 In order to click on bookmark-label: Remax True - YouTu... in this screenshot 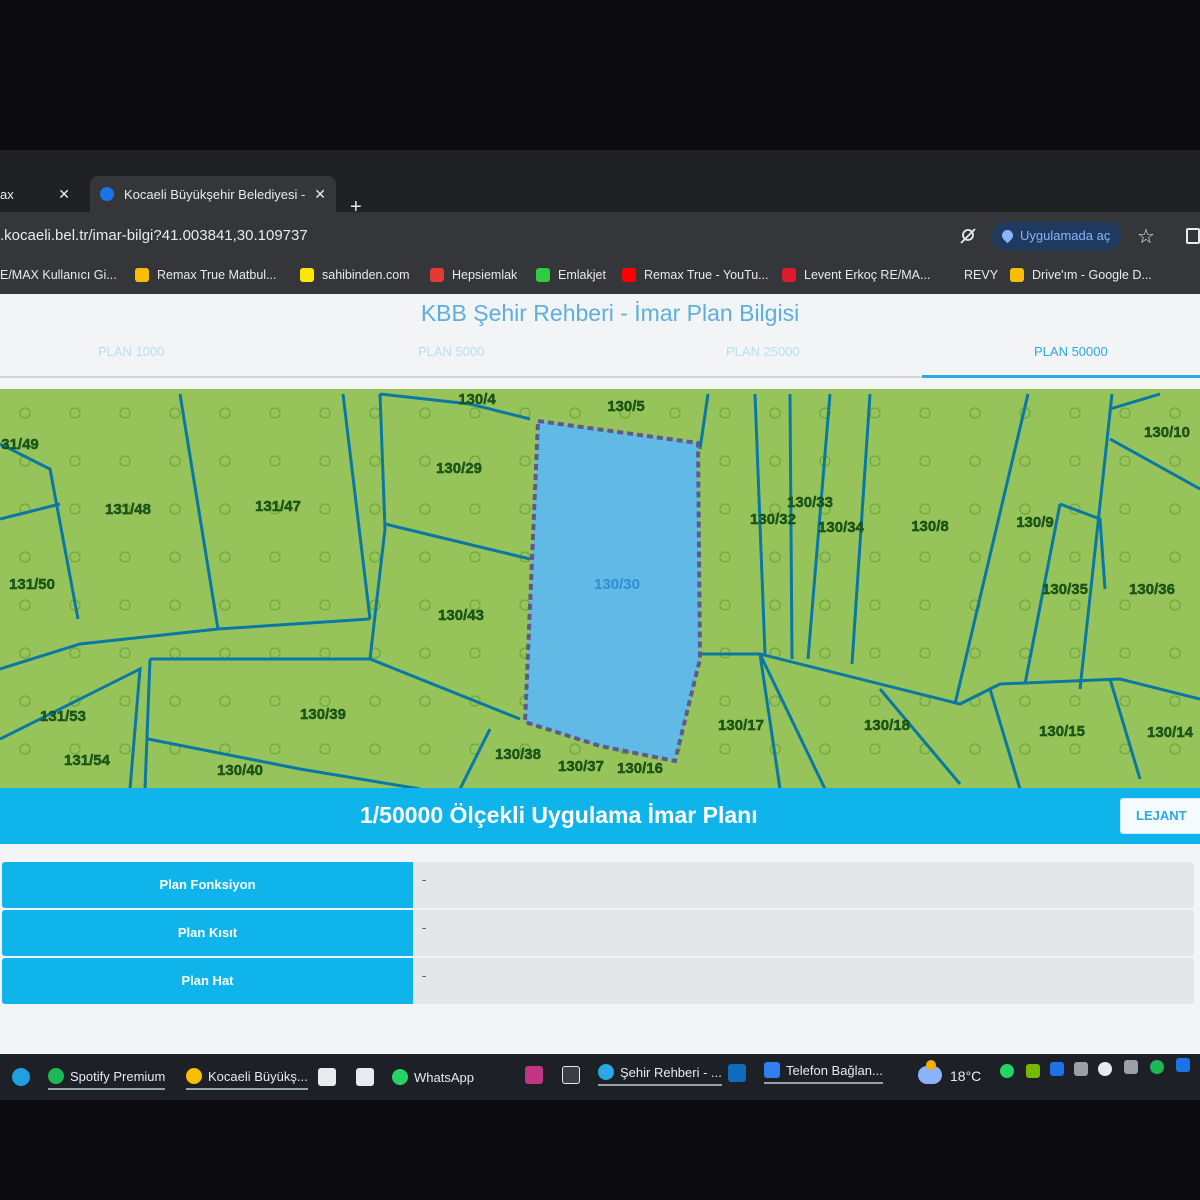, I will do `click(706, 275)`.